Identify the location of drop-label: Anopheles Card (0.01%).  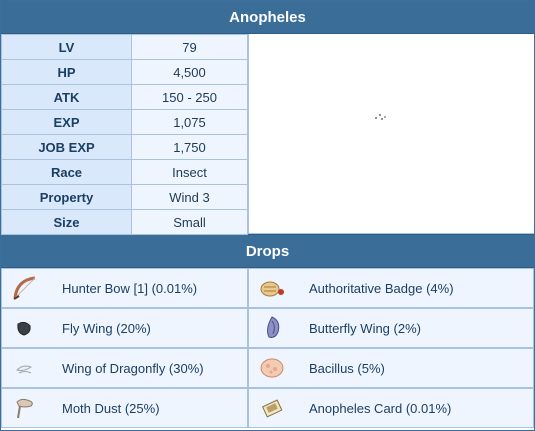
(380, 408).